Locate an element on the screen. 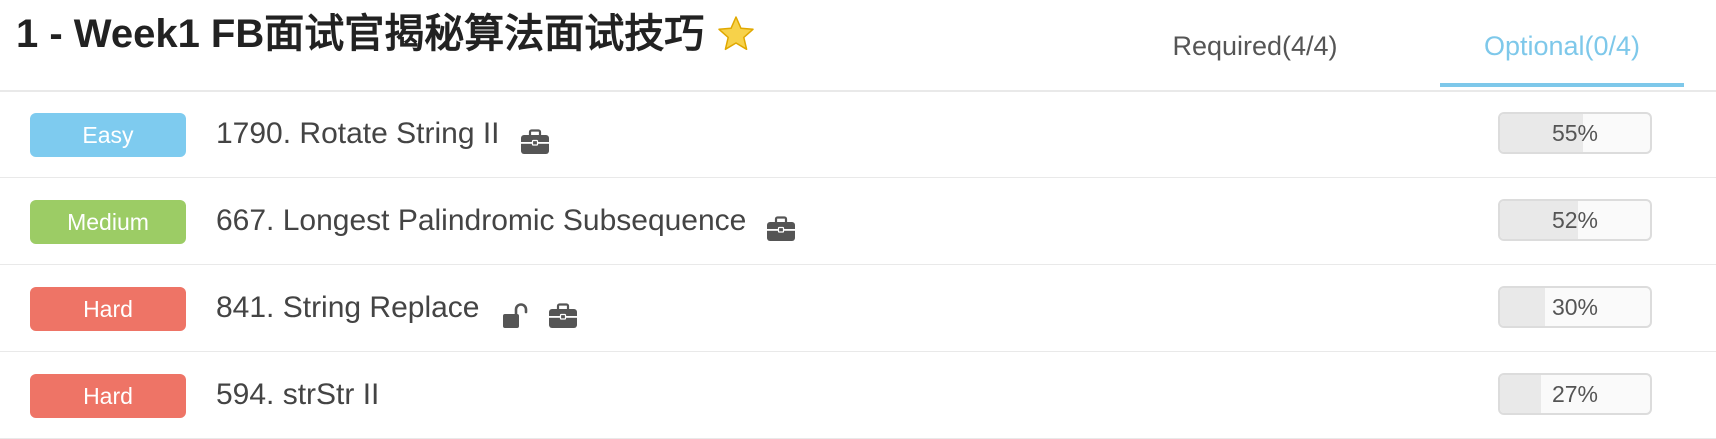  acceptance-rate: 27% is located at coordinates (1575, 394).